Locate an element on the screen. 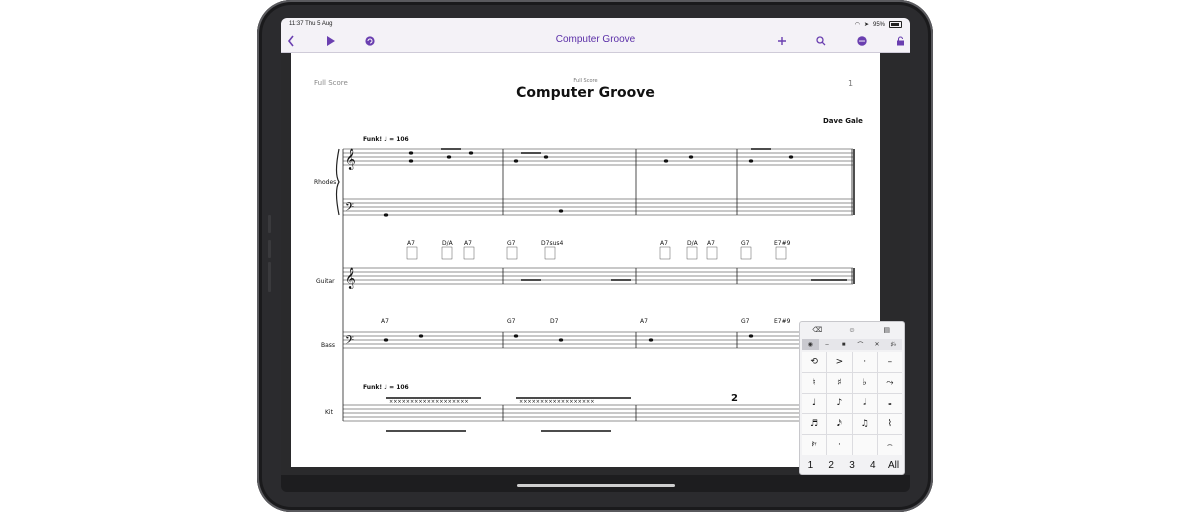 This screenshot has height=514, width=1200. status-bar: 11:37 Thu 5 Aug ◠ ➤ 95% is located at coordinates (595, 24).